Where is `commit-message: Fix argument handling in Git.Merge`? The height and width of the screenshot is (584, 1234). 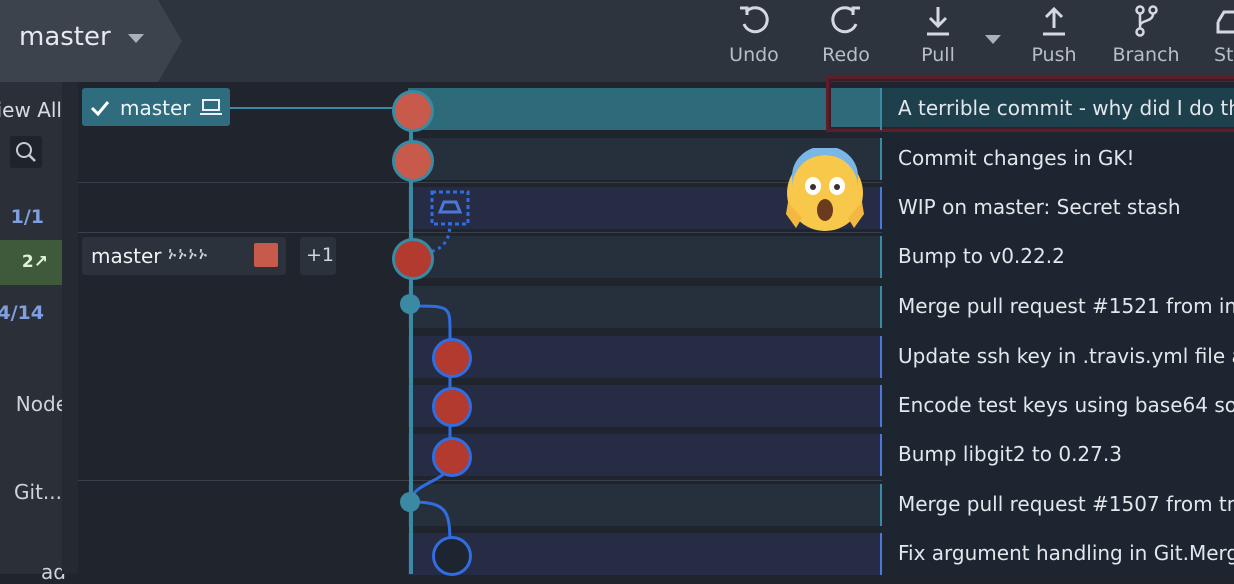 commit-message: Fix argument handling in Git.Merge is located at coordinates (1066, 553).